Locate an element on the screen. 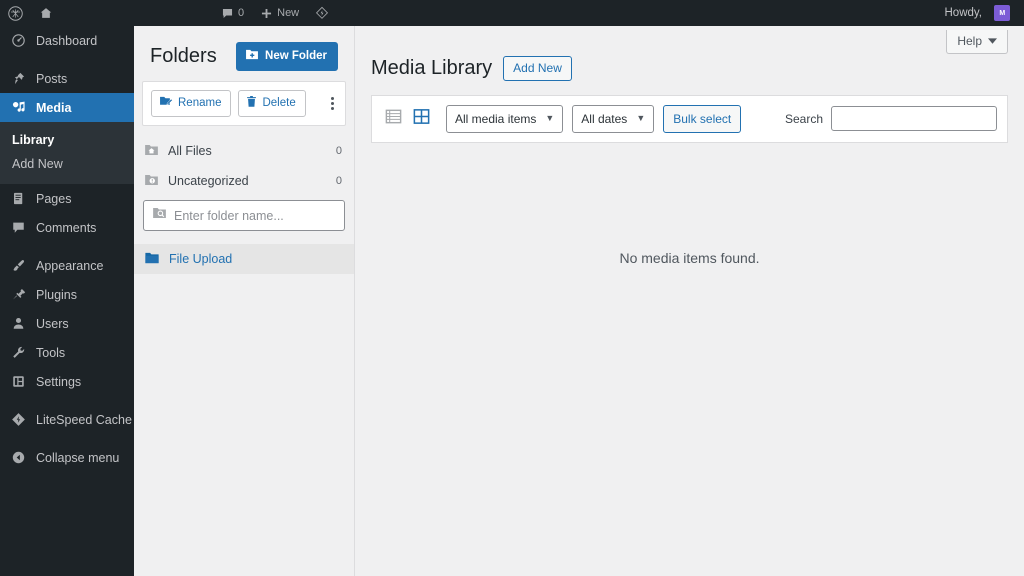 The image size is (1024, 576). wordpress-logo-menu is located at coordinates (15, 13).